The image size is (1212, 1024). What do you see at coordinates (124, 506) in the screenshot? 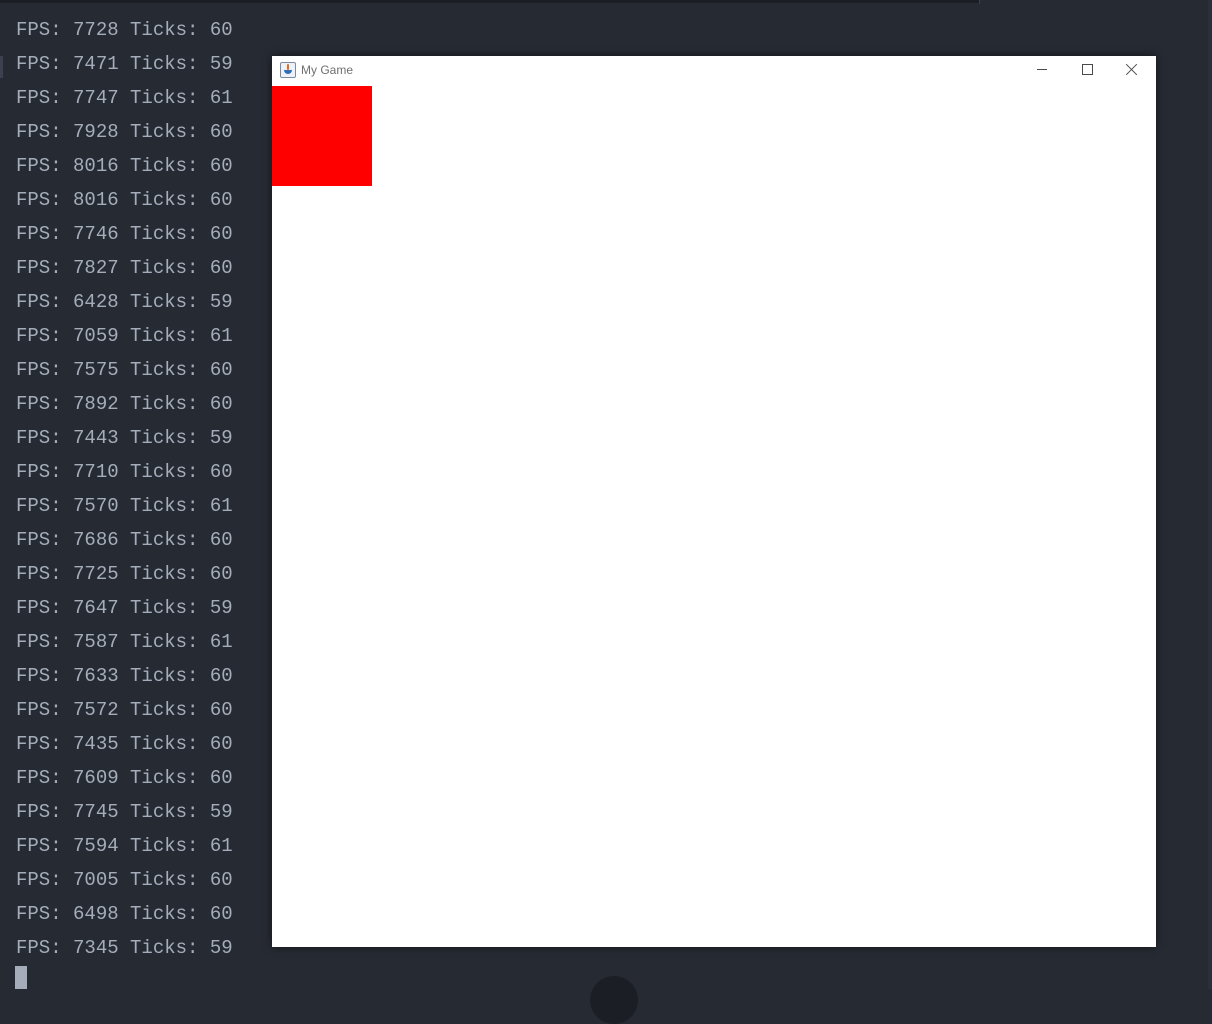
I see `console-line: FPS: 7570 Ticks: 61` at bounding box center [124, 506].